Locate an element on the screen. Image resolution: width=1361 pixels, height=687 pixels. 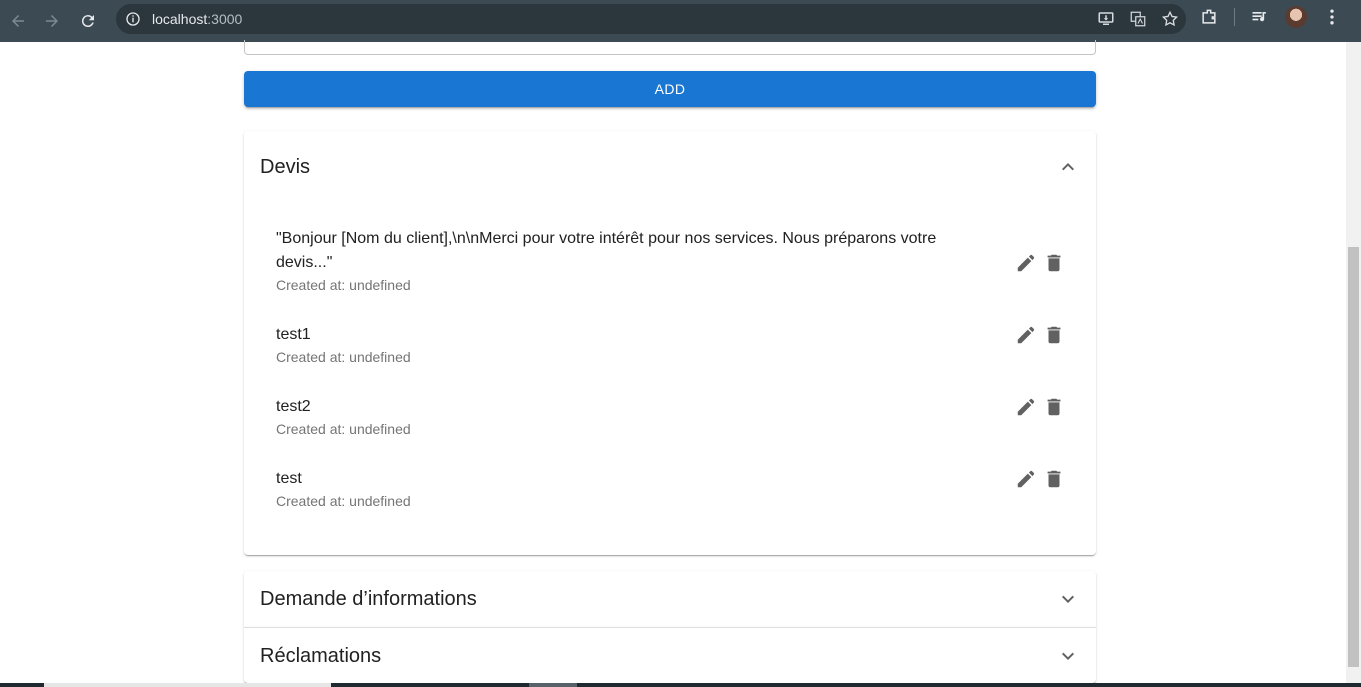
item-text: test2 is located at coordinates (293, 406).